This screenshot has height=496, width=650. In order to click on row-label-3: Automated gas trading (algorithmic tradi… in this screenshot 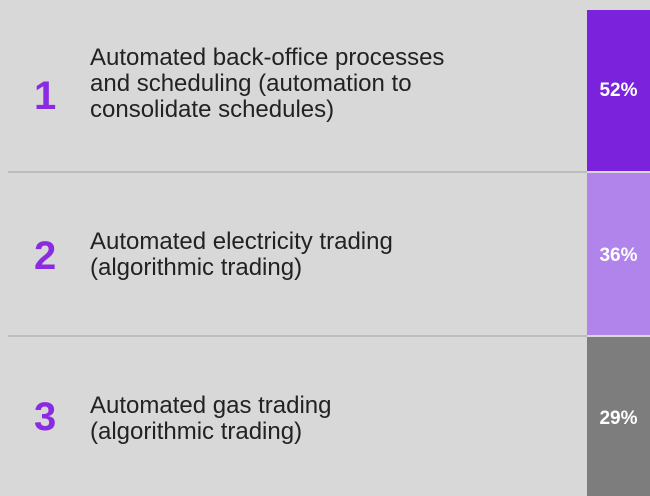, I will do `click(330, 419)`.